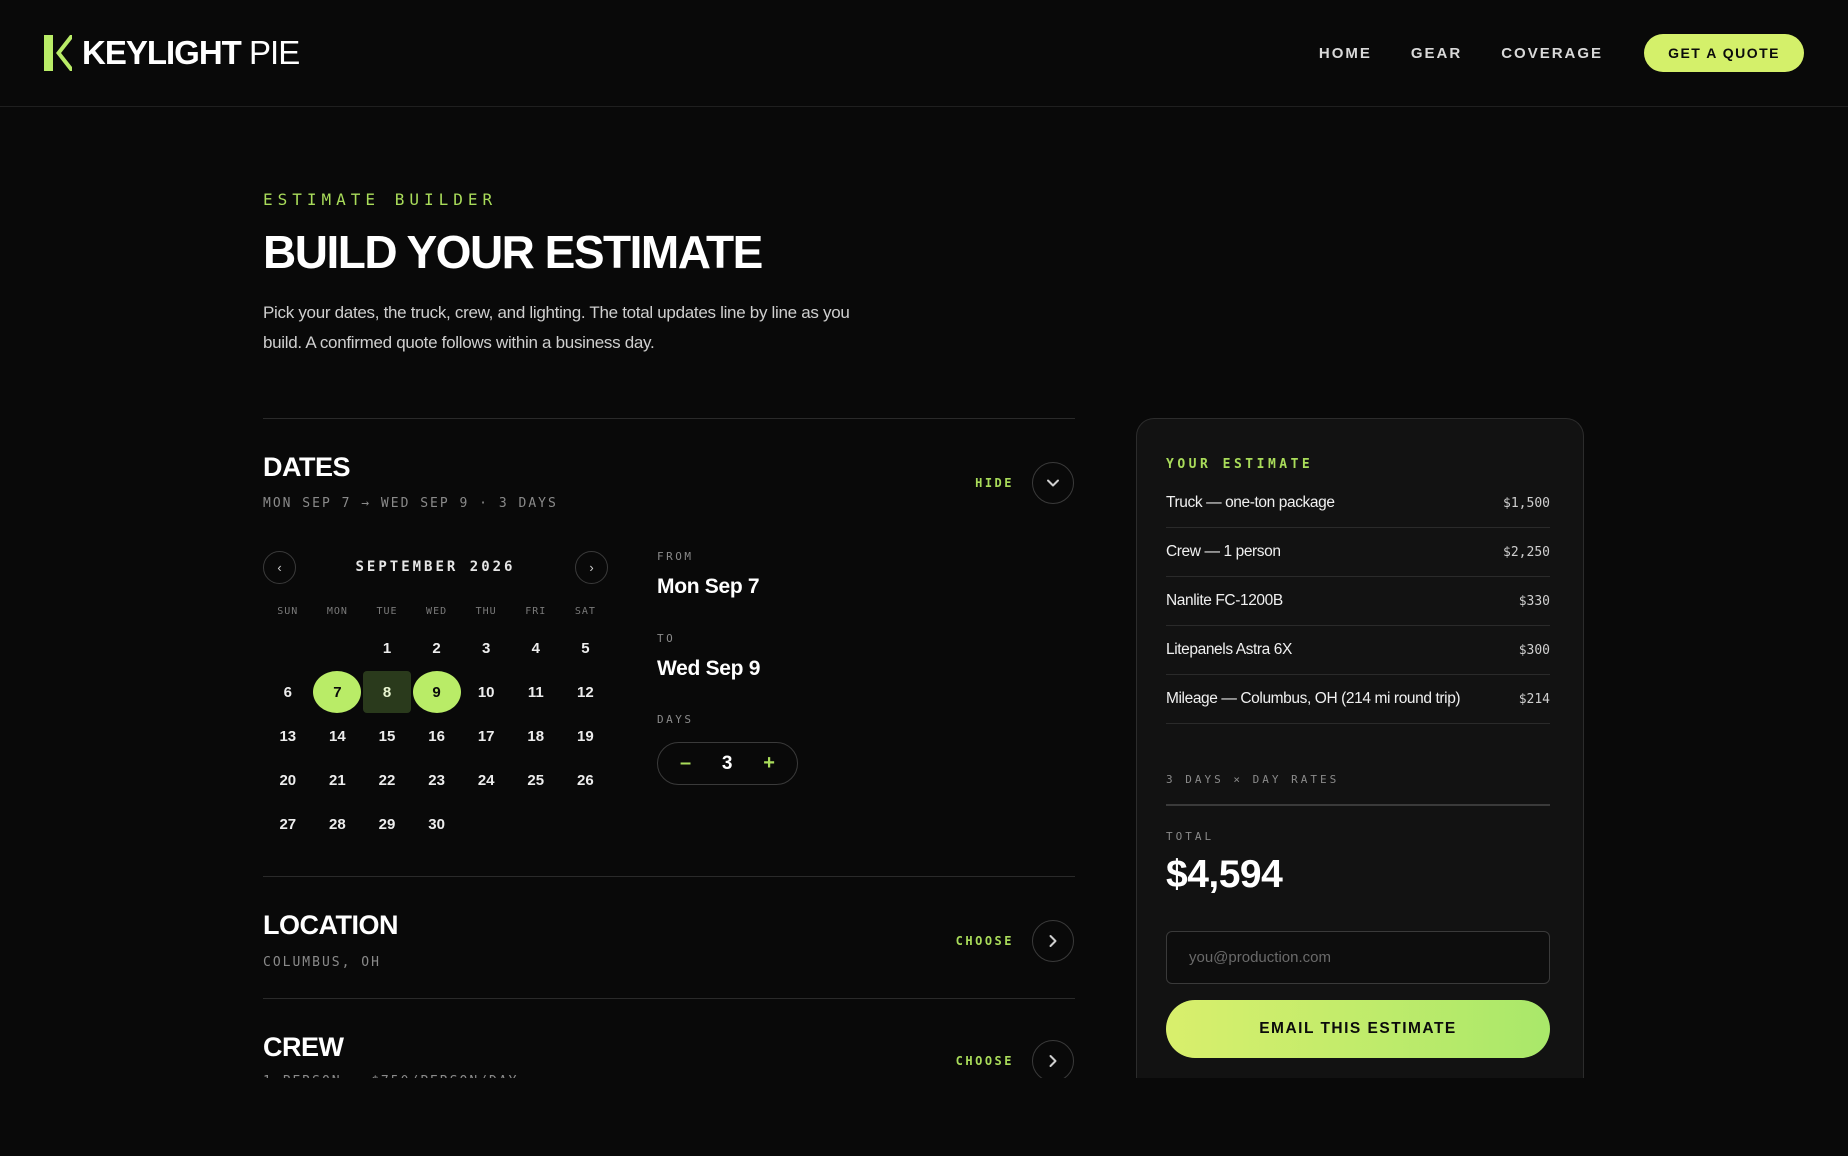 The image size is (1848, 1156). I want to click on calendar-day-number: 8, so click(386, 692).